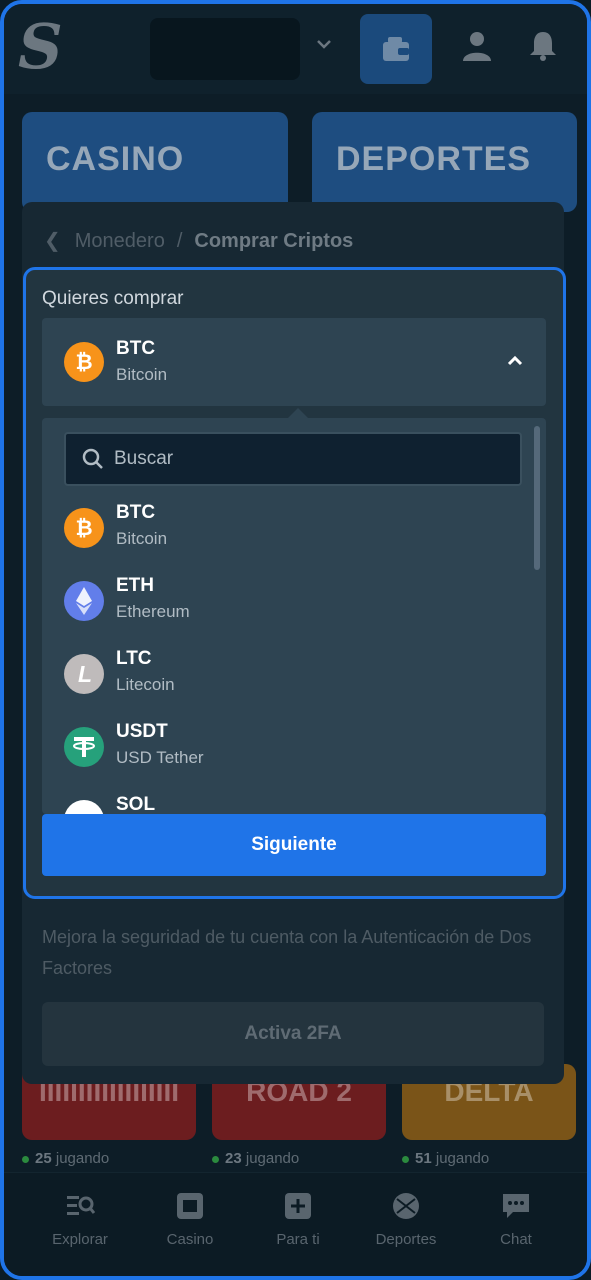 Image resolution: width=591 pixels, height=1280 pixels. I want to click on option-symbol: SOL, so click(136, 804).